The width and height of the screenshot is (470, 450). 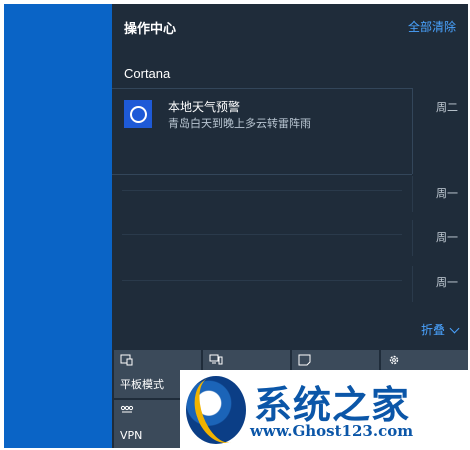 I want to click on connect-icon, so click(x=216, y=359).